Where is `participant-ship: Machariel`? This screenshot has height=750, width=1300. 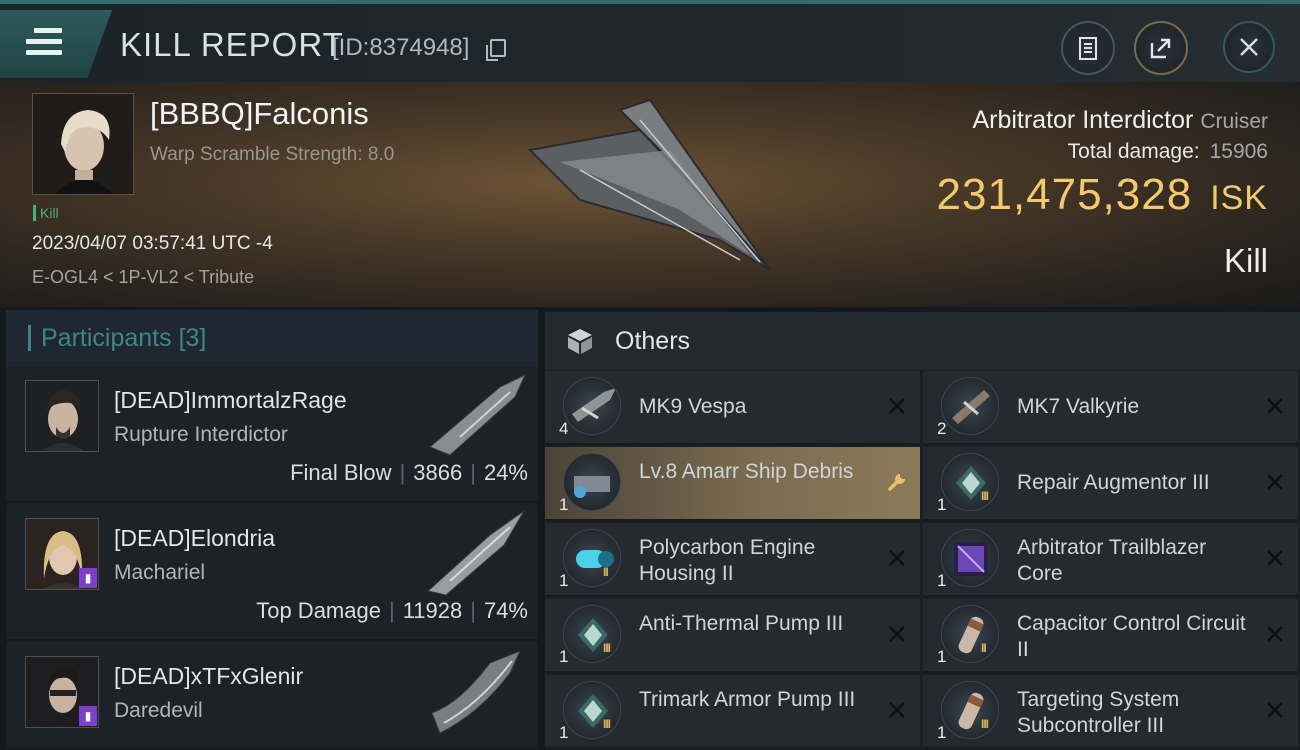 participant-ship: Machariel is located at coordinates (160, 572).